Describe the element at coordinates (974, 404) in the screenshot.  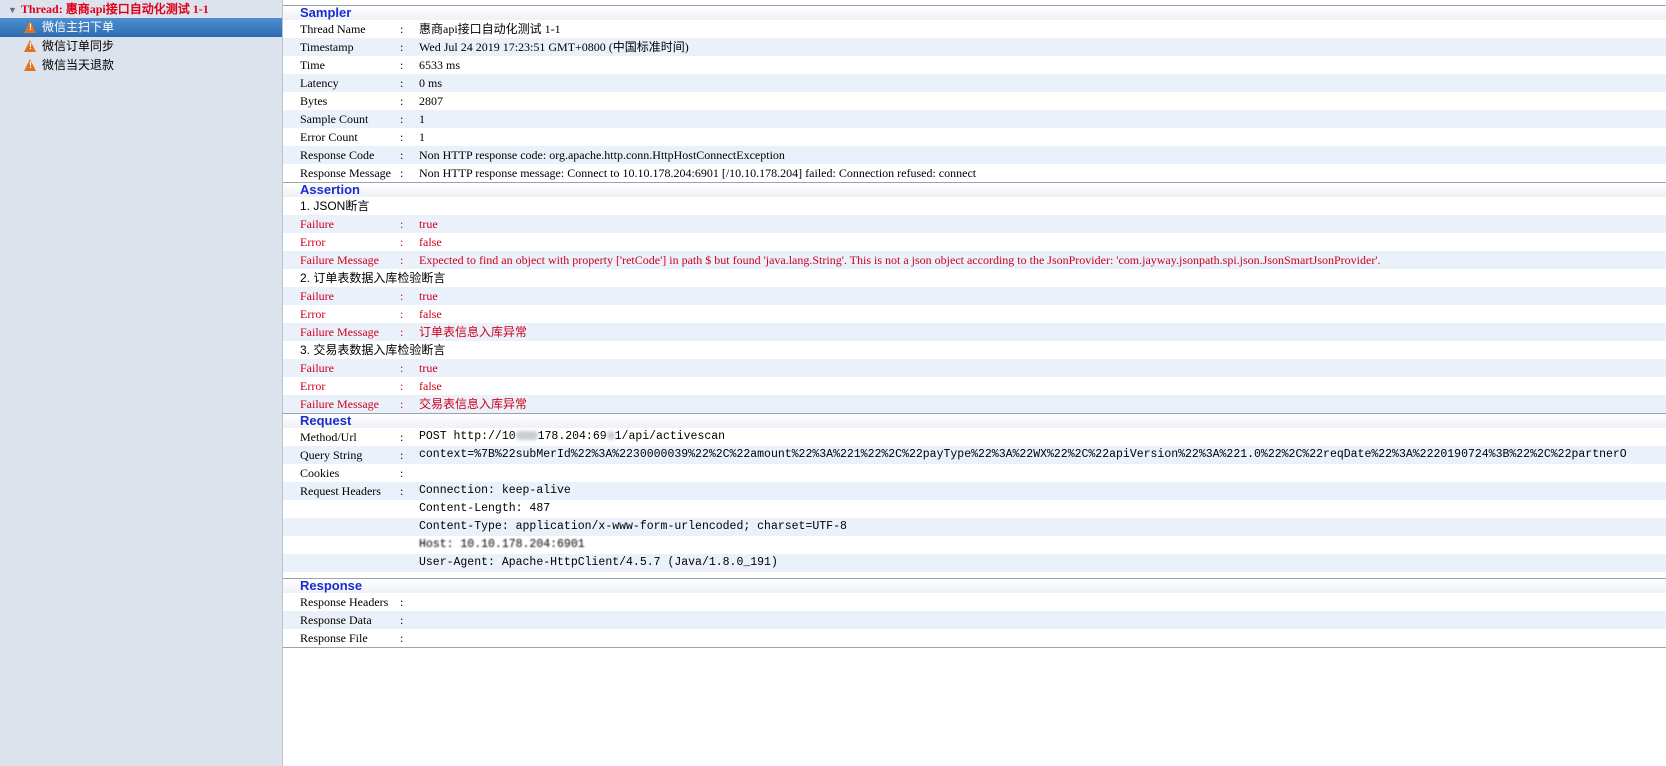
I see `assertion-message-row: Failure Message: 交易表信息入库异常` at that location.